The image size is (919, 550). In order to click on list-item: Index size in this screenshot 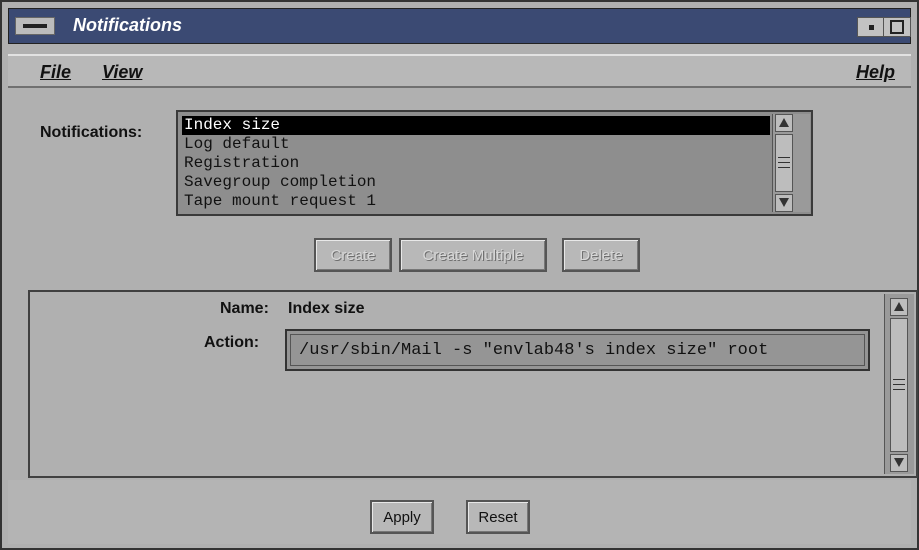, I will do `click(476, 125)`.